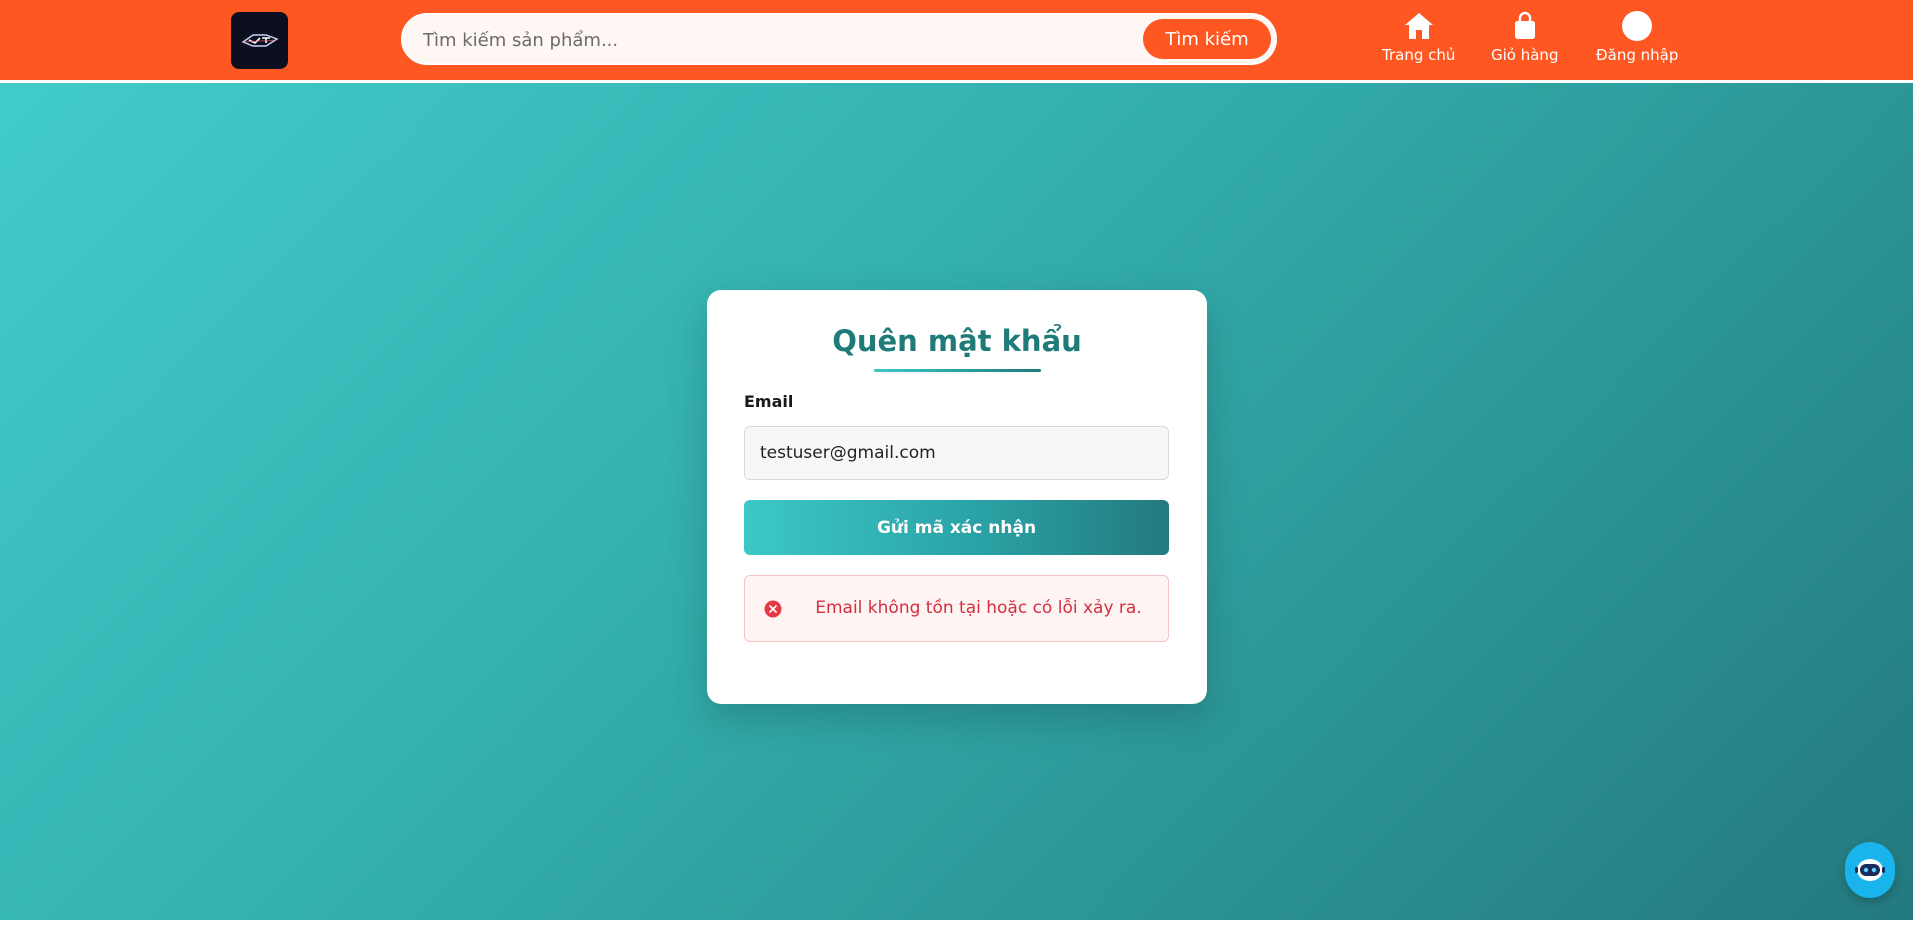  I want to click on home-icon, so click(1419, 26).